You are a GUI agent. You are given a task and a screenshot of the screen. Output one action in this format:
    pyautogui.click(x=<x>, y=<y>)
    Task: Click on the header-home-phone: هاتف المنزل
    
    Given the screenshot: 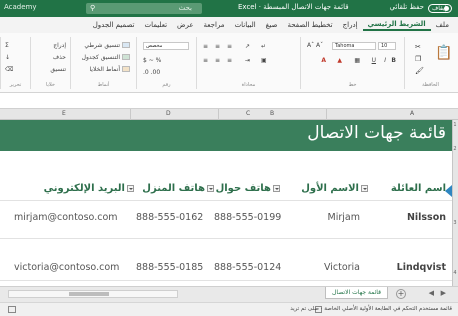 What is the action you would take?
    pyautogui.click(x=179, y=188)
    